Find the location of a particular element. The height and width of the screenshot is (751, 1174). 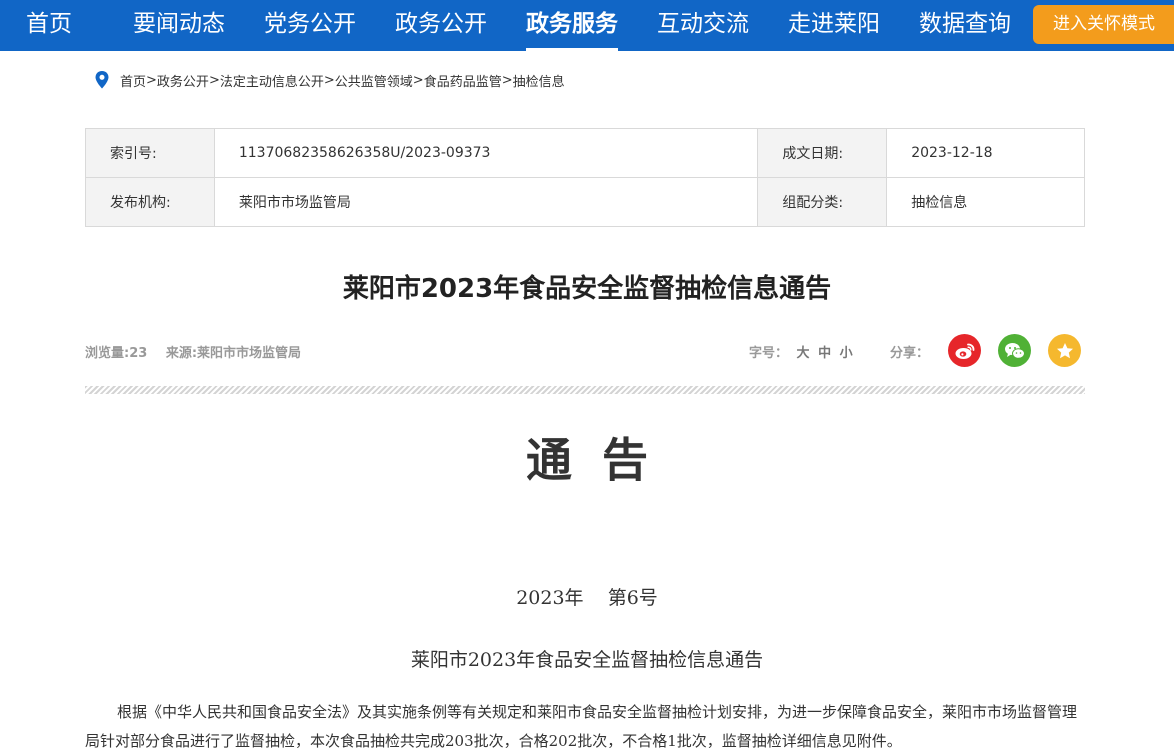

share-label: 分享： is located at coordinates (910, 353).